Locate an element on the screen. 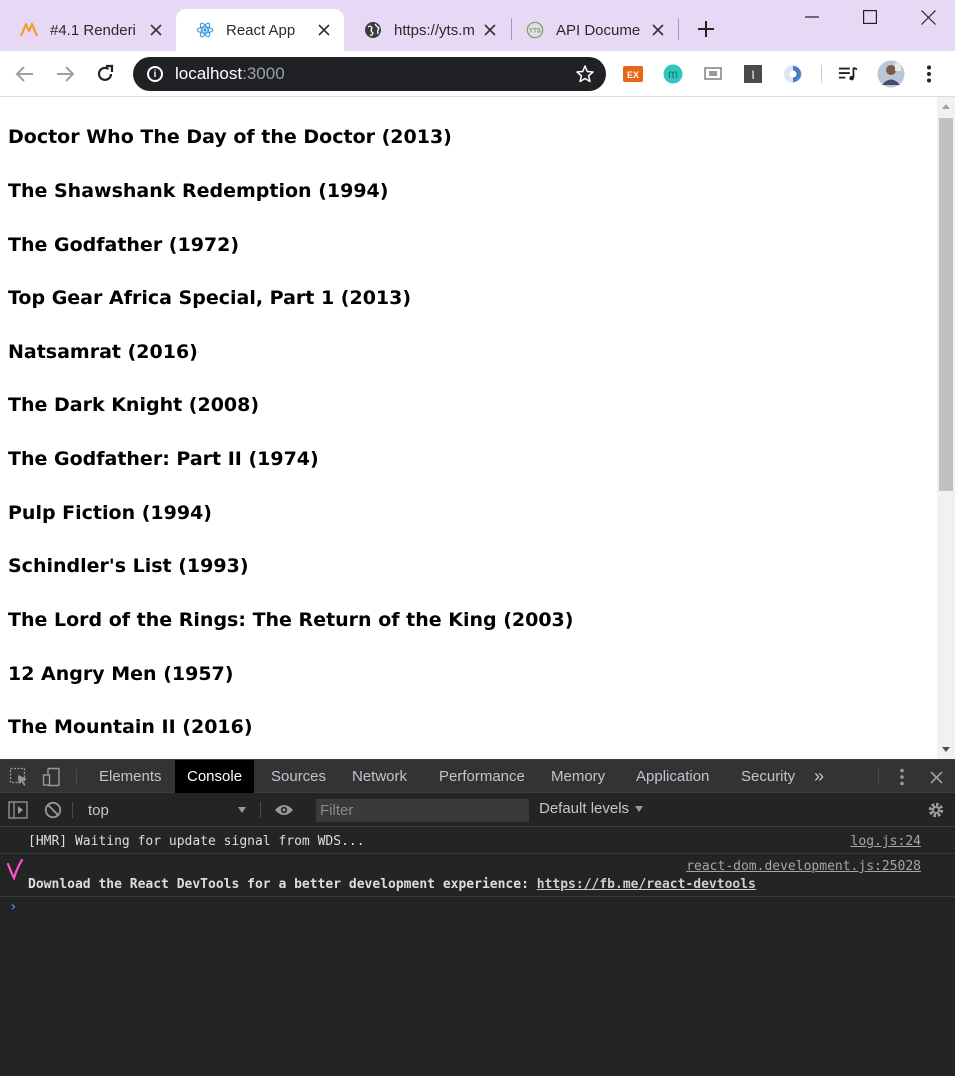 The image size is (955, 1076). svg-text: m is located at coordinates (673, 74).